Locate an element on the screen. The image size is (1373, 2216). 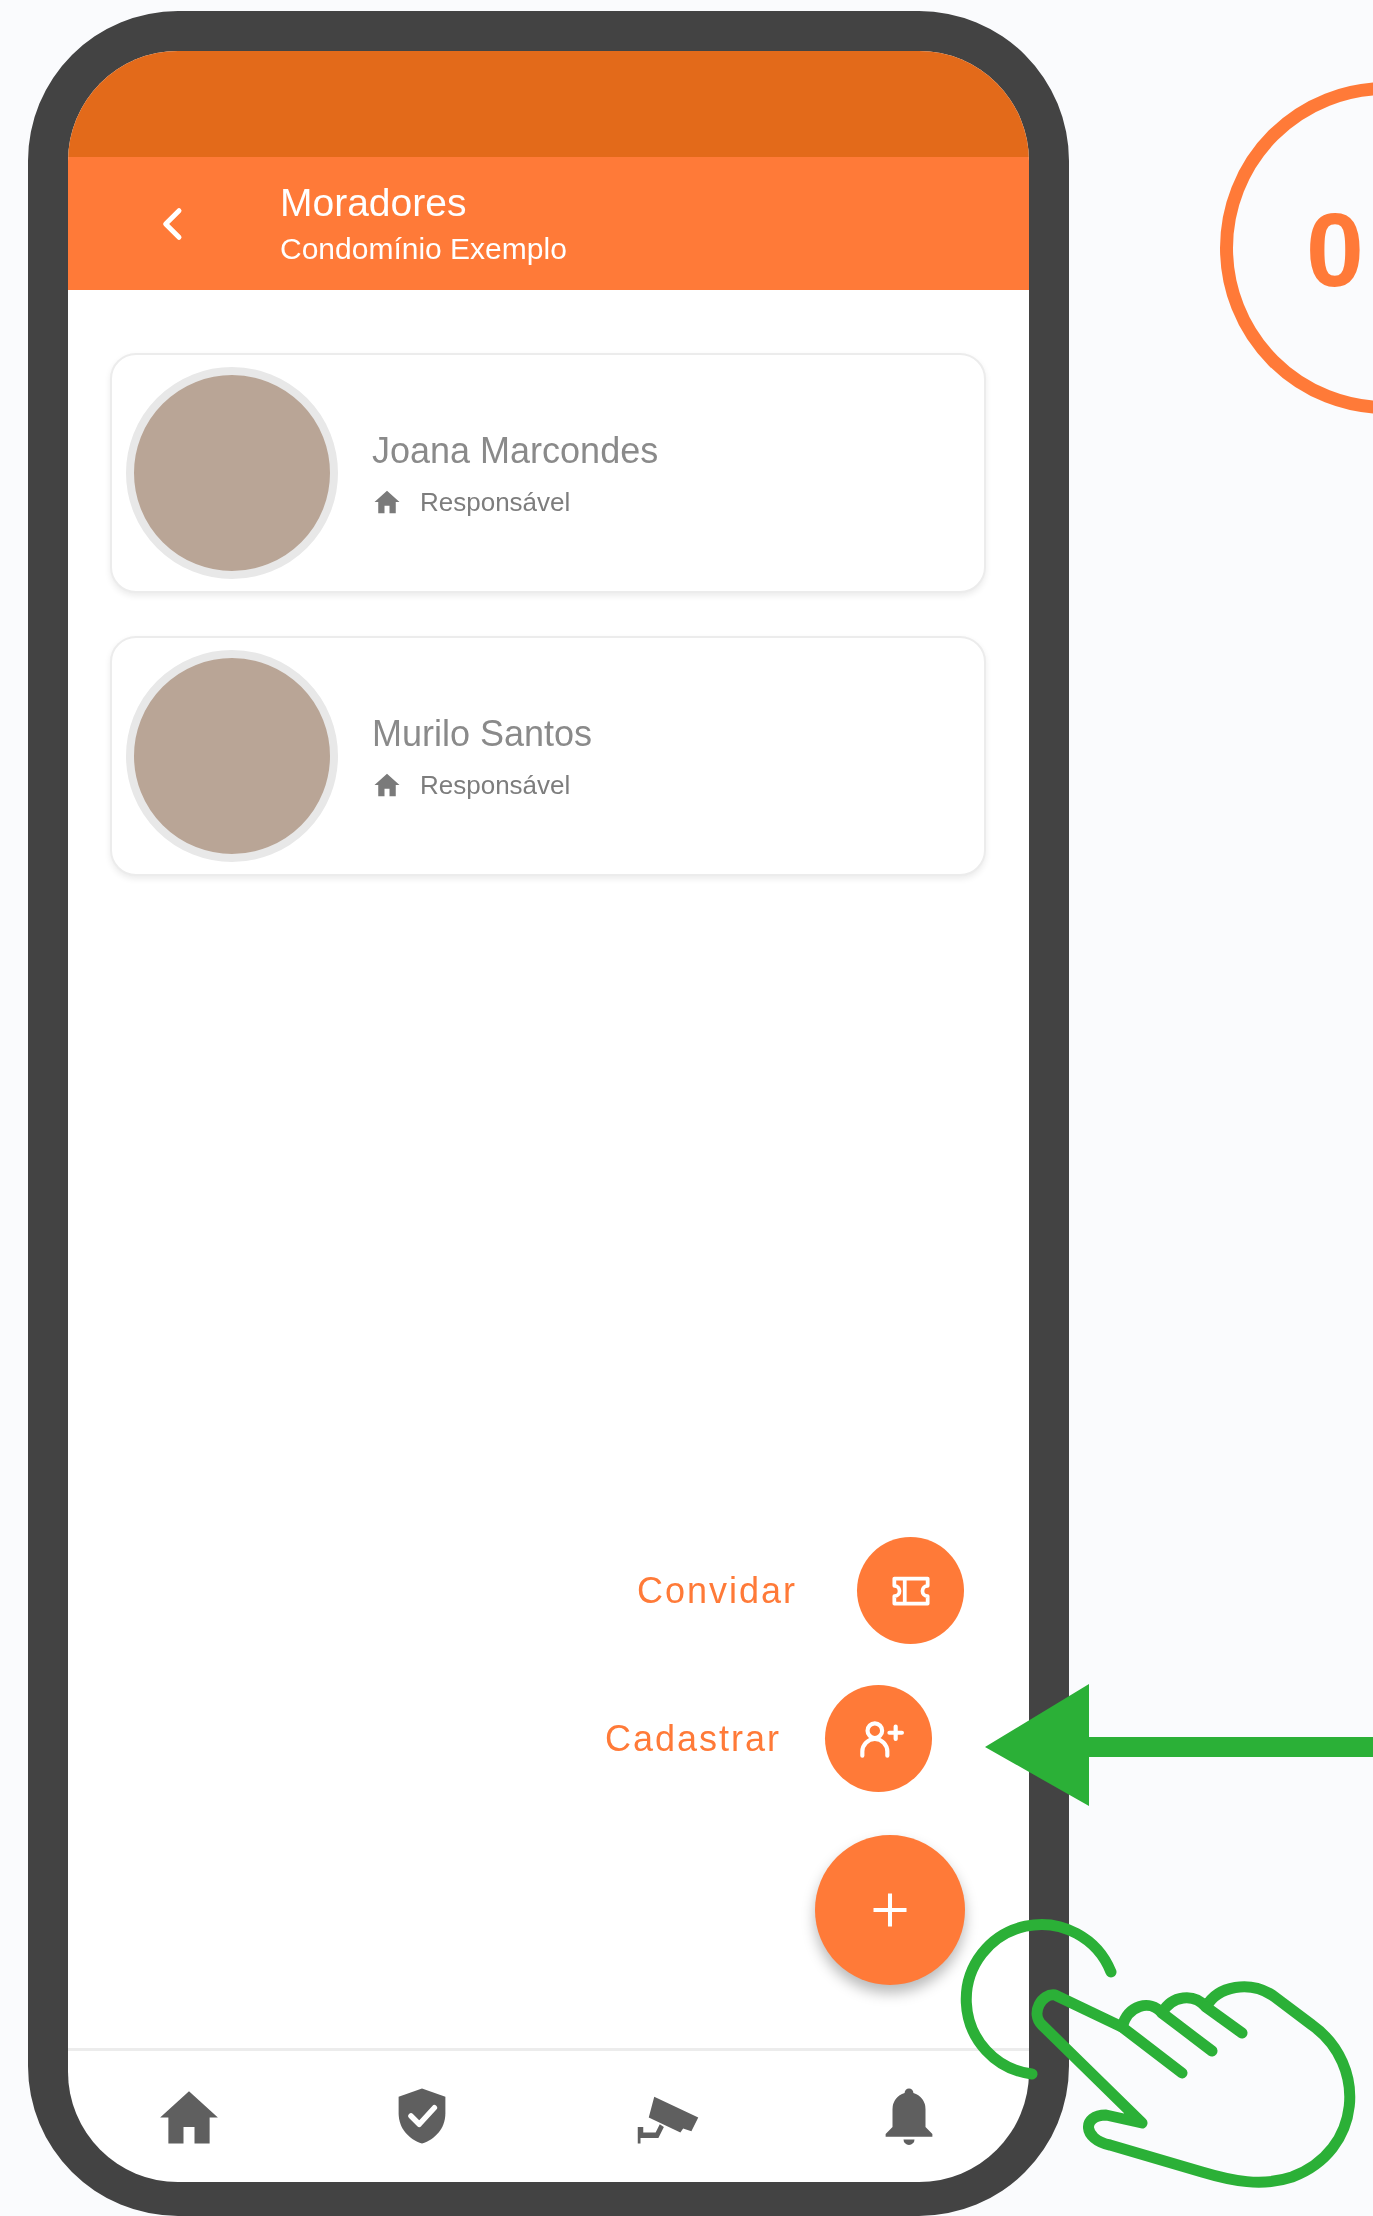
action-label: Cadastrar is located at coordinates (692, 1738).